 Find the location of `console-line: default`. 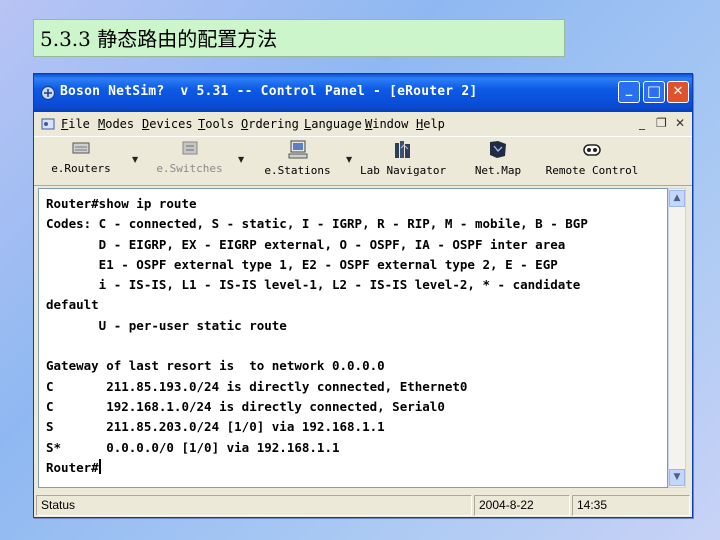

console-line: default is located at coordinates (72, 305).